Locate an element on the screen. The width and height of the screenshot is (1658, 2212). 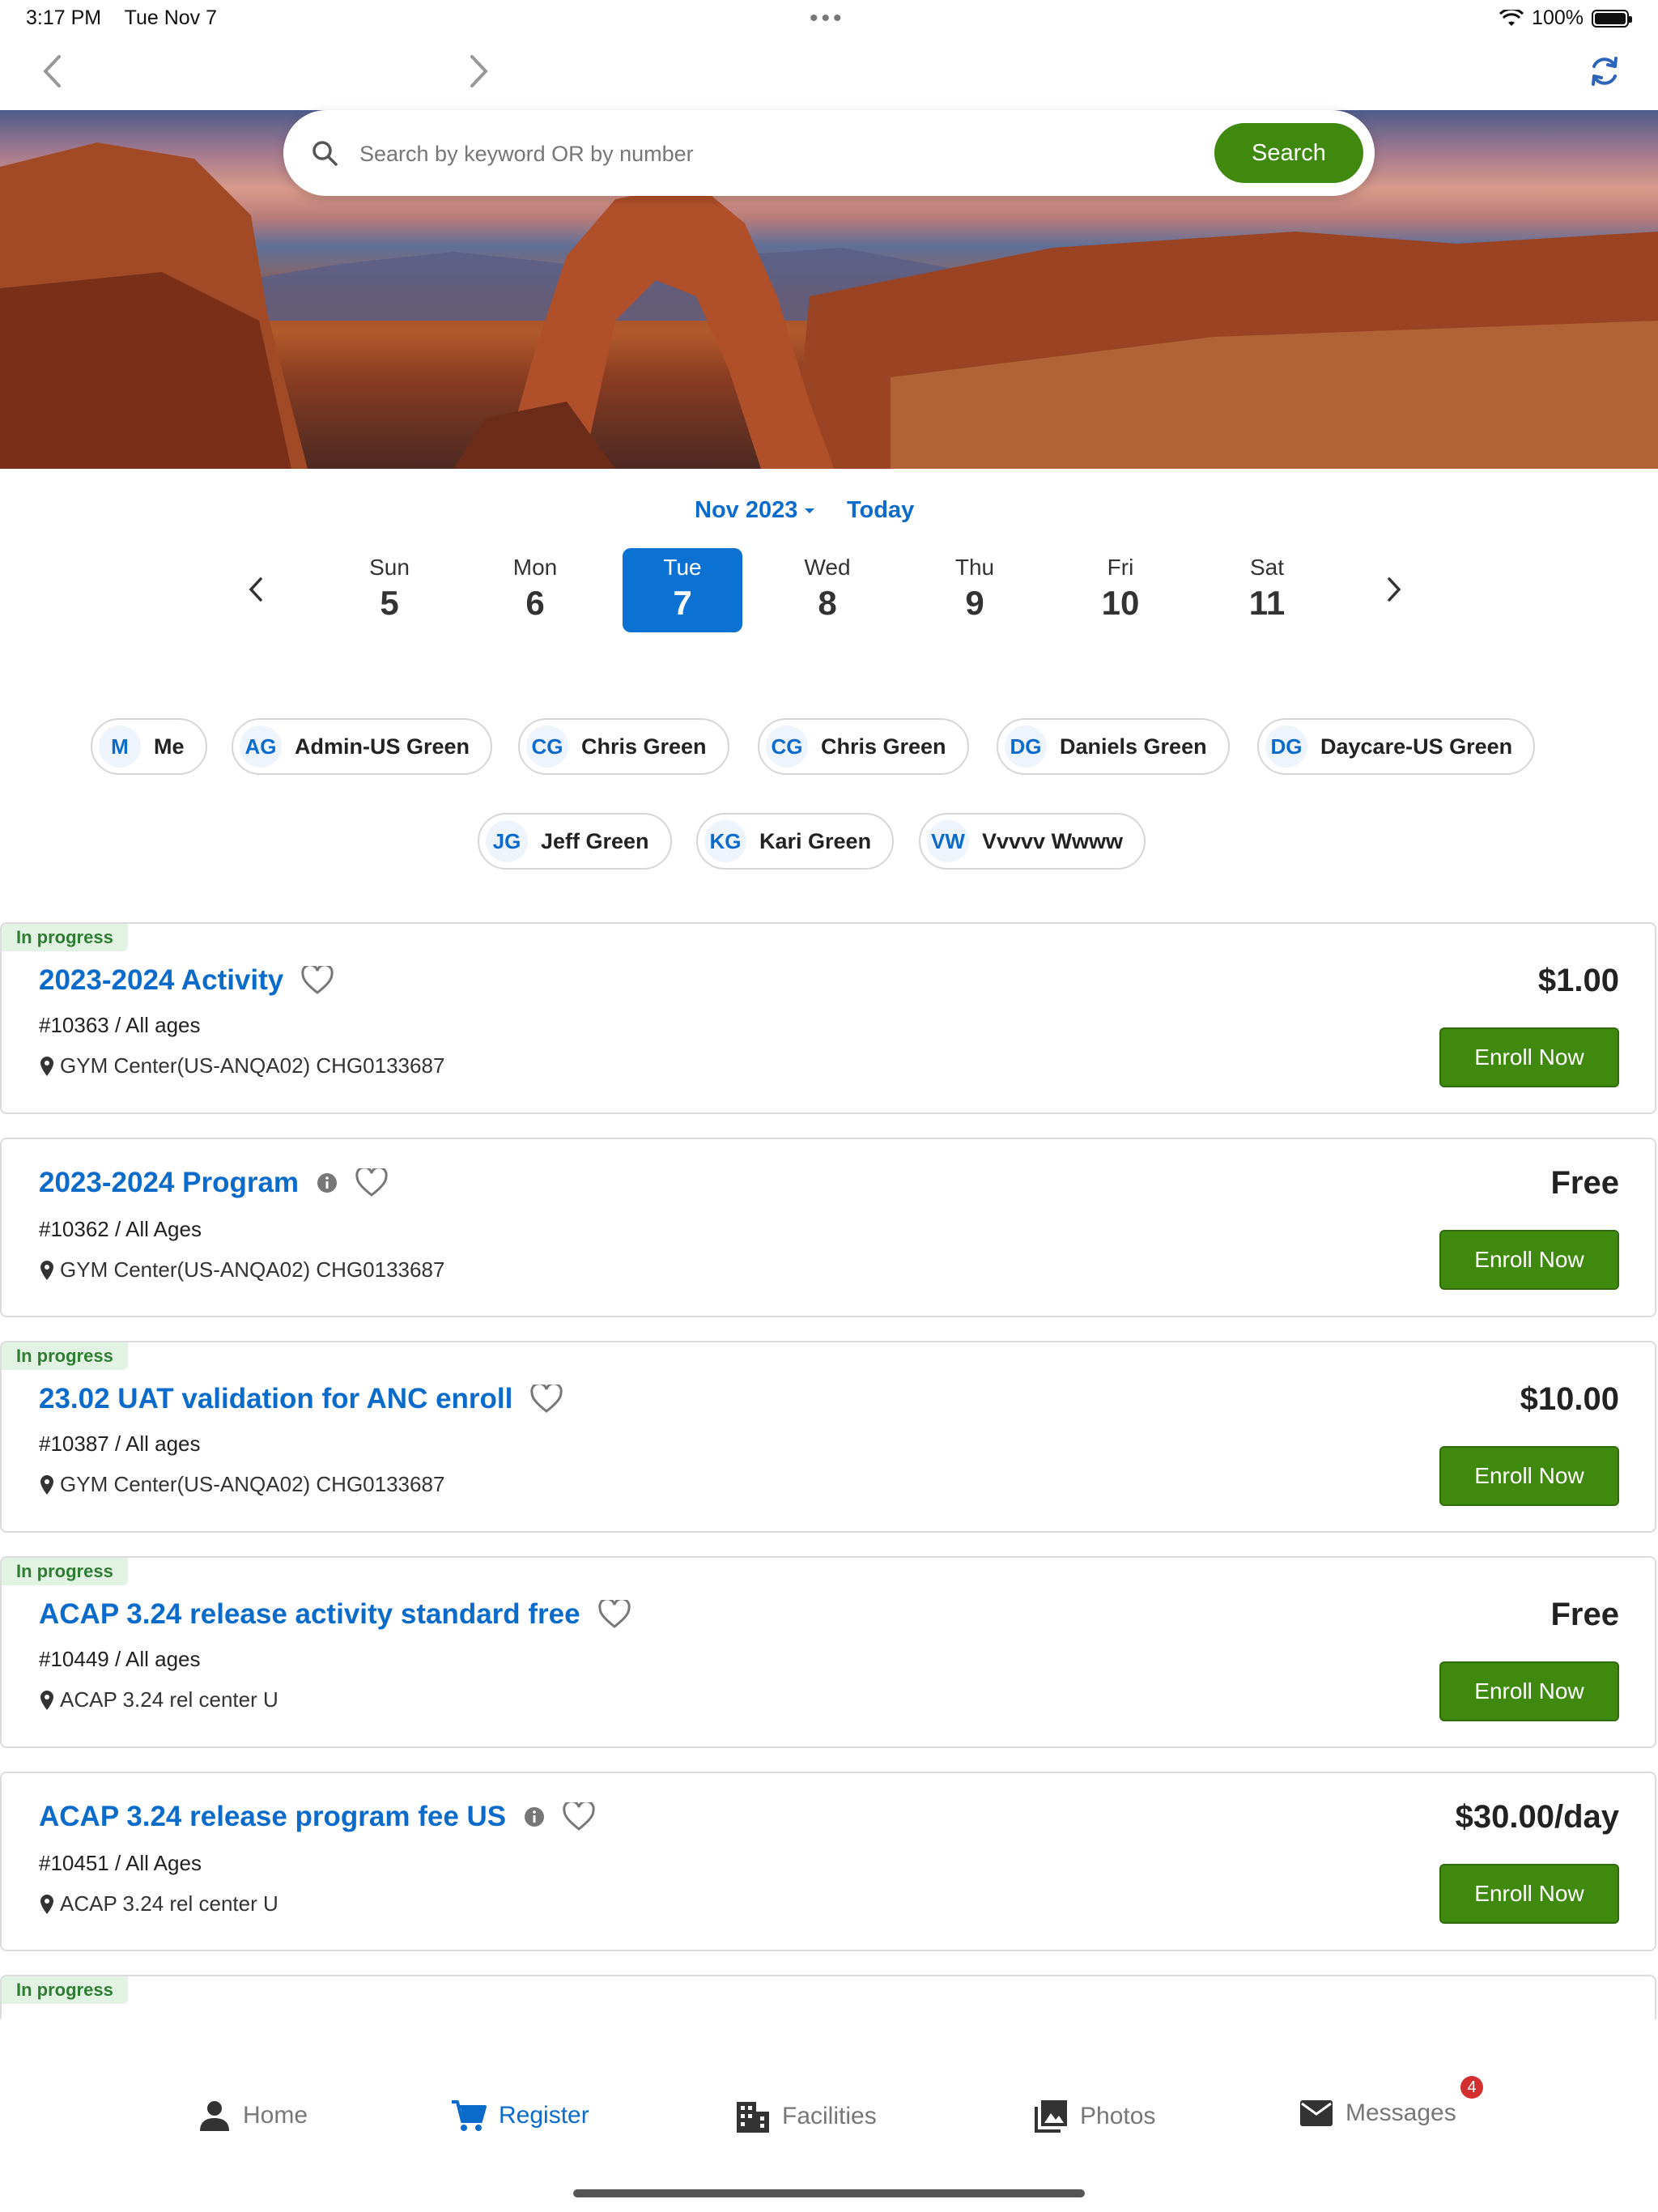
participant-name: Chris Green is located at coordinates (883, 747).